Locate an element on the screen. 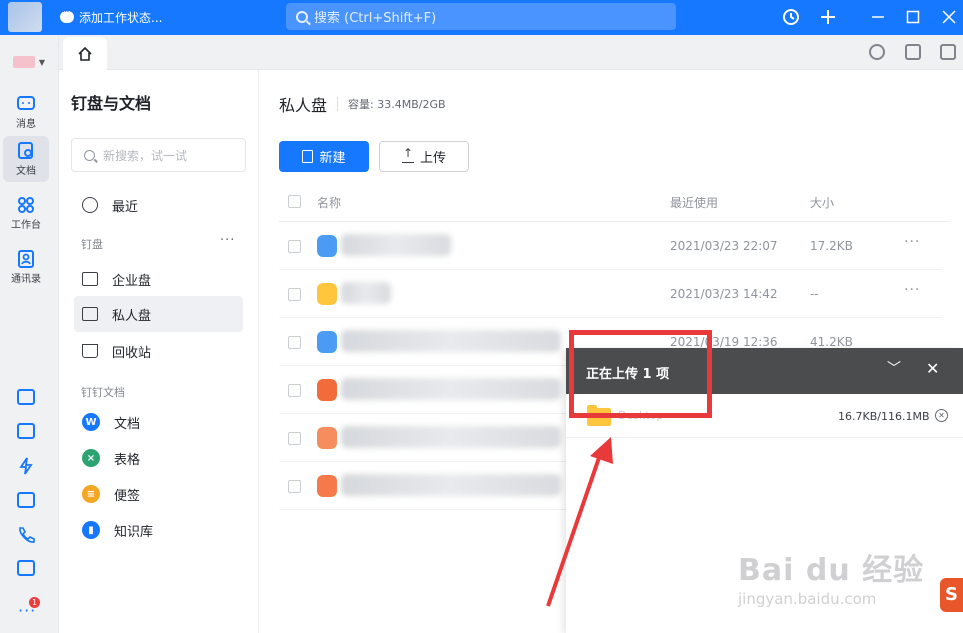  chat-bubble-icon is located at coordinates (67, 15).